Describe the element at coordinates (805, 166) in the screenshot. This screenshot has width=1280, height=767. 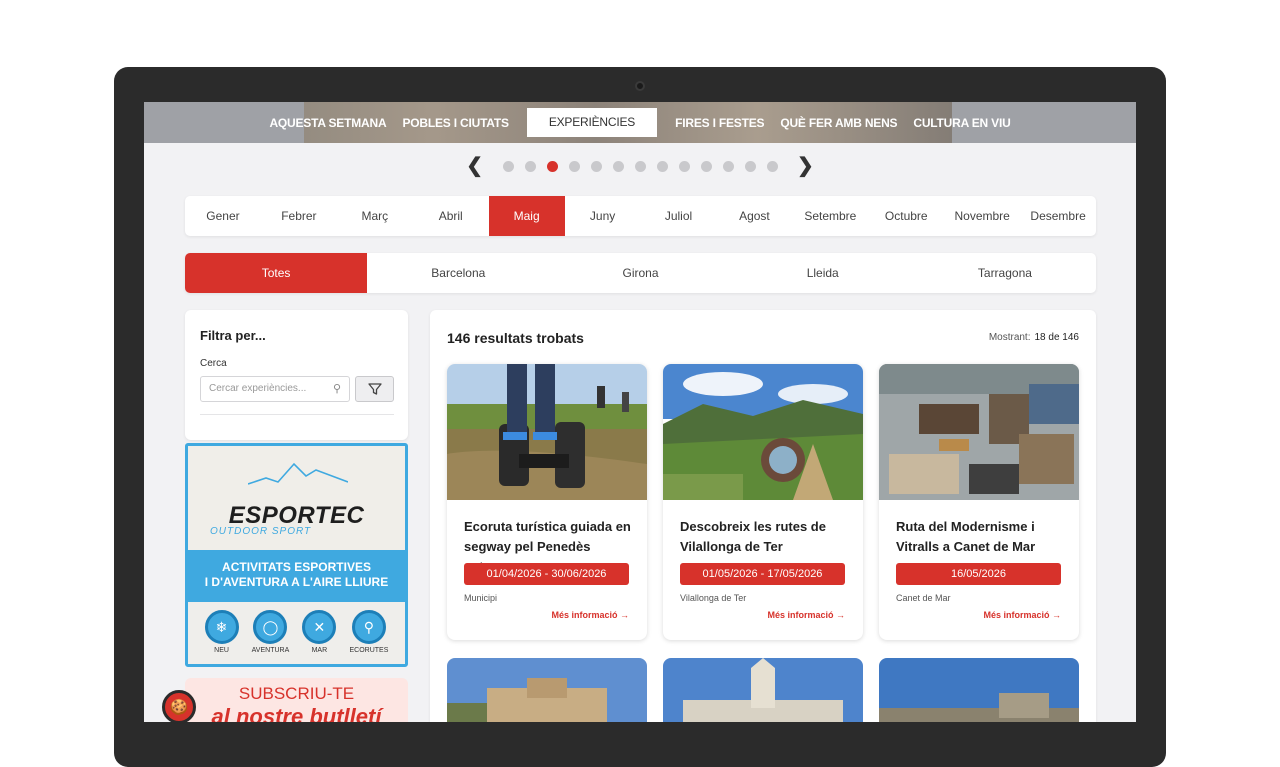
I see `next-arrow-icon: ❯` at that location.